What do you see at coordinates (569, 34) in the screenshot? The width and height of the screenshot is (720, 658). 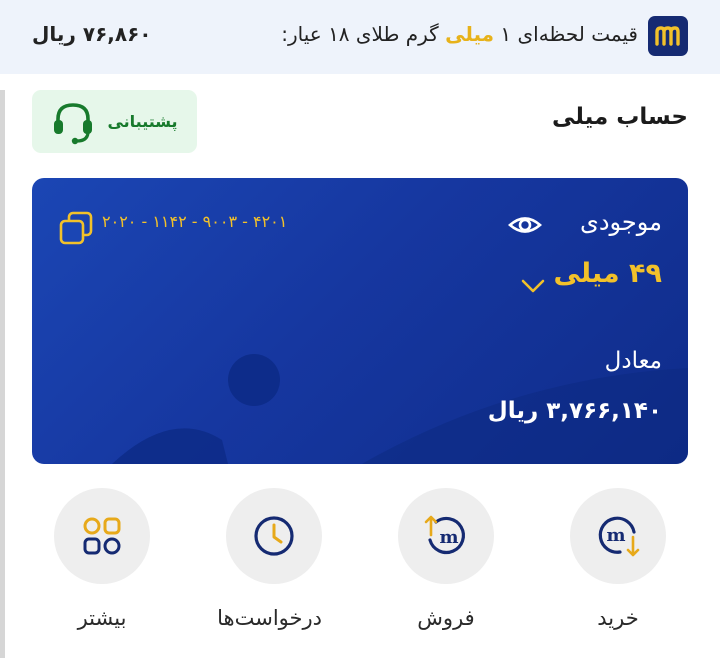 I see `price-title-part1: قیمت لحظه‌ای ۱` at bounding box center [569, 34].